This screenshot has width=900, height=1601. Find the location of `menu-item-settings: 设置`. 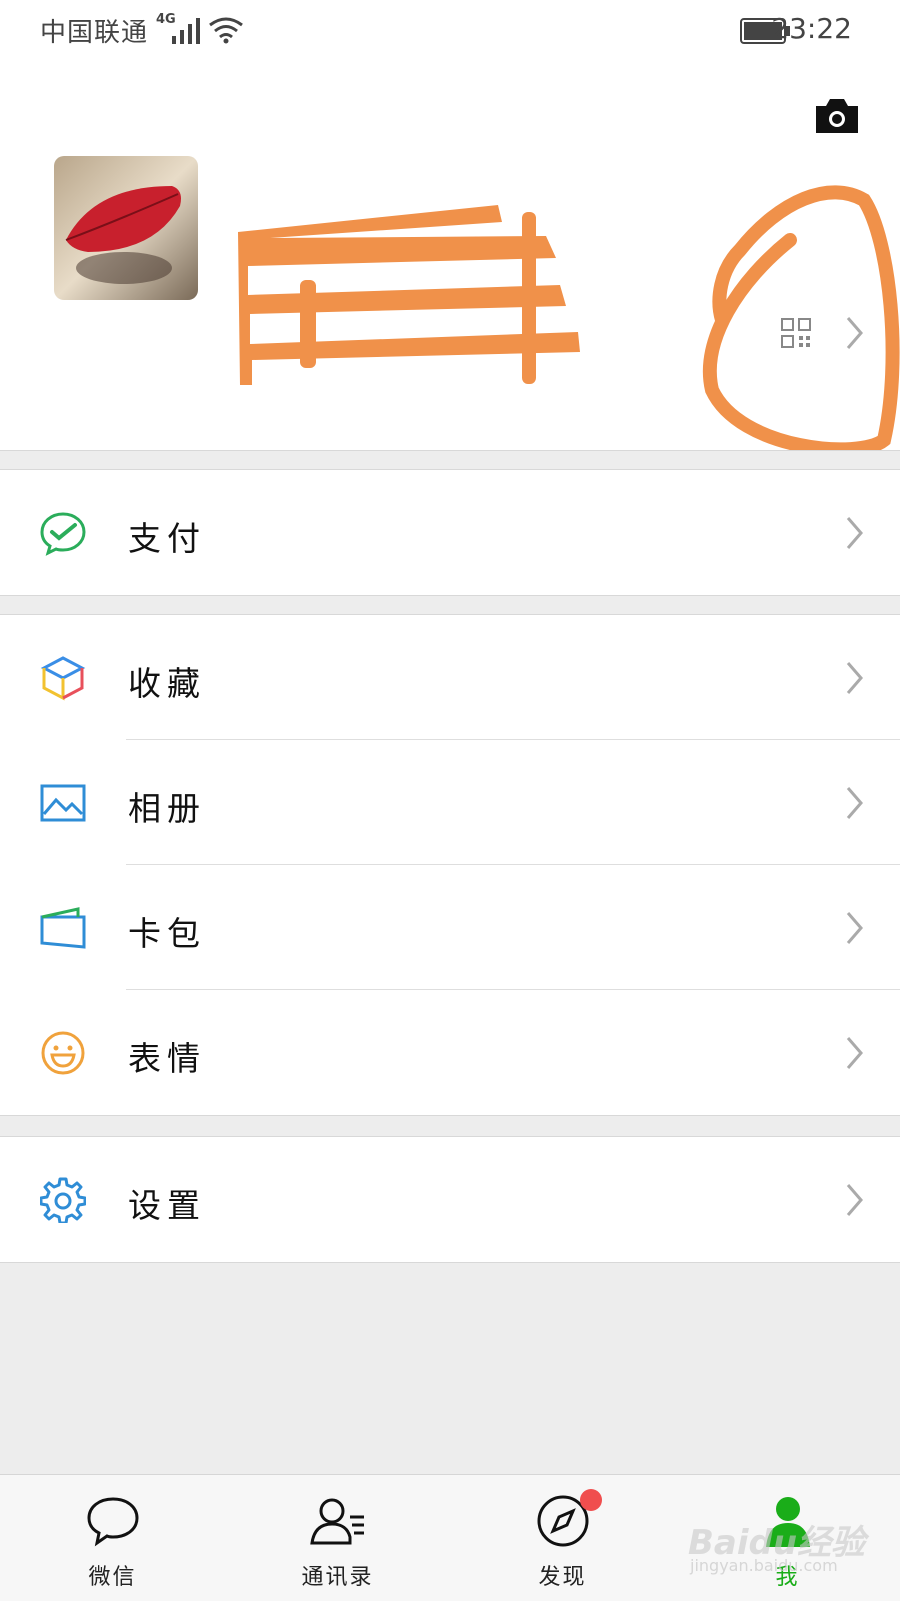

menu-item-settings: 设置 is located at coordinates (450, 1199).